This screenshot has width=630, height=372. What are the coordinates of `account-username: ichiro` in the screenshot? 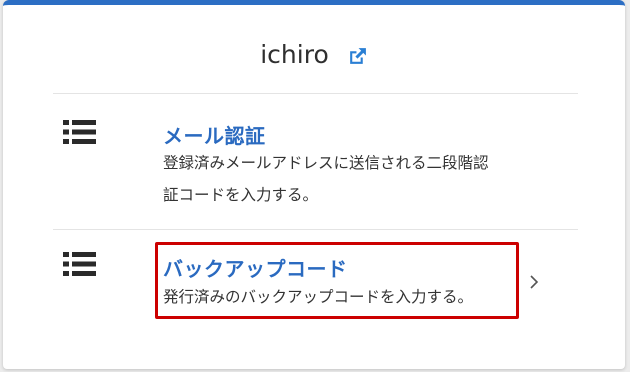 It's located at (294, 54).